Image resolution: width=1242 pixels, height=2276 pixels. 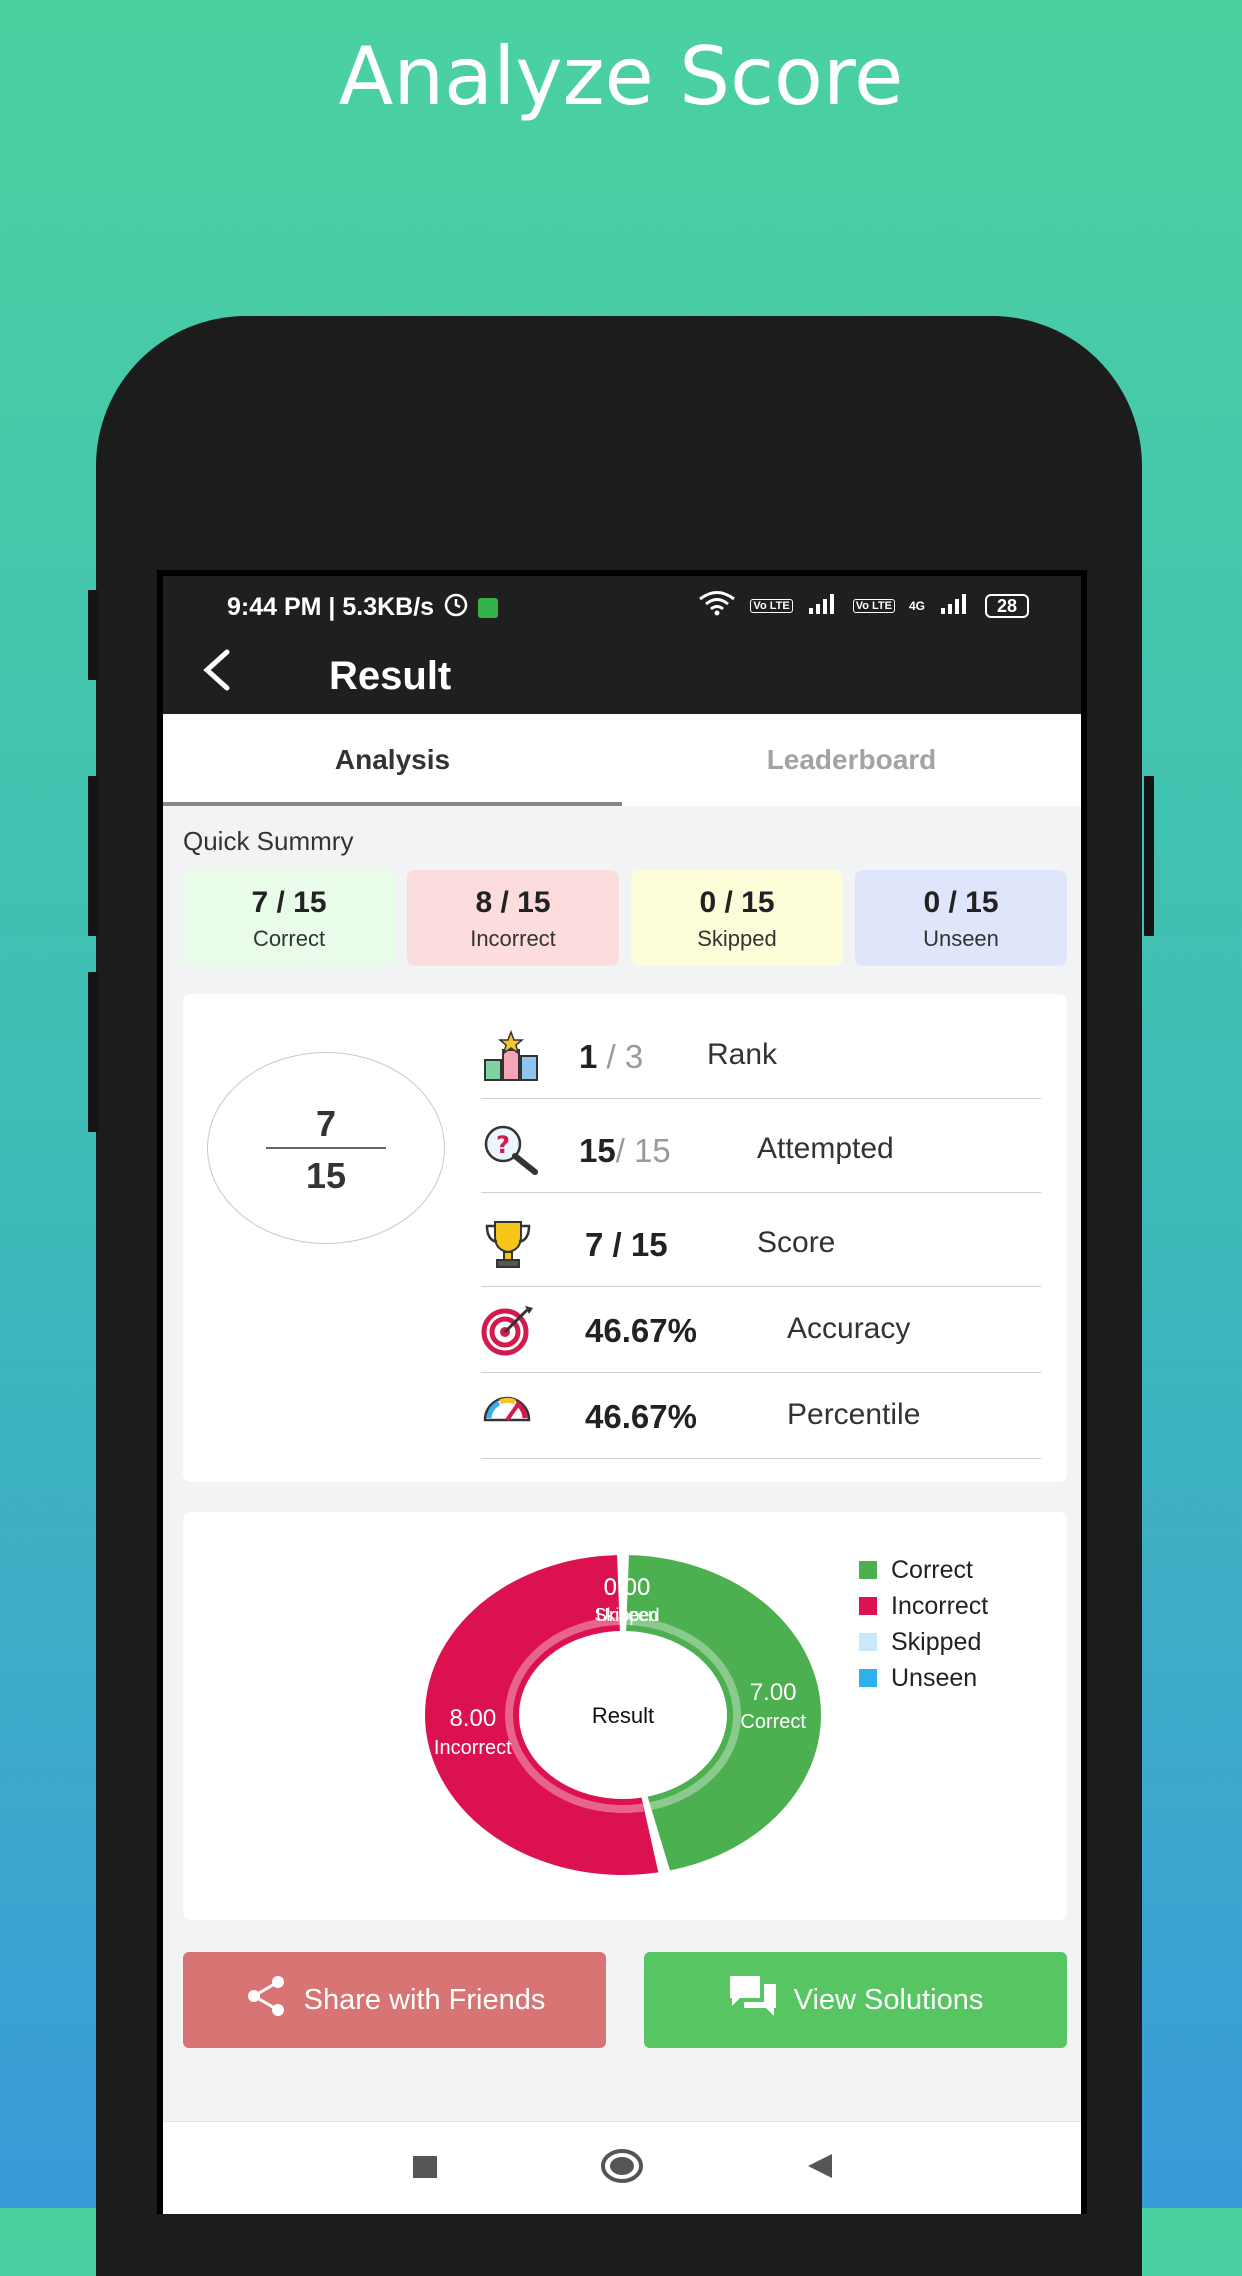 What do you see at coordinates (326, 1175) in the screenshot?
I see `score-denominator: 15` at bounding box center [326, 1175].